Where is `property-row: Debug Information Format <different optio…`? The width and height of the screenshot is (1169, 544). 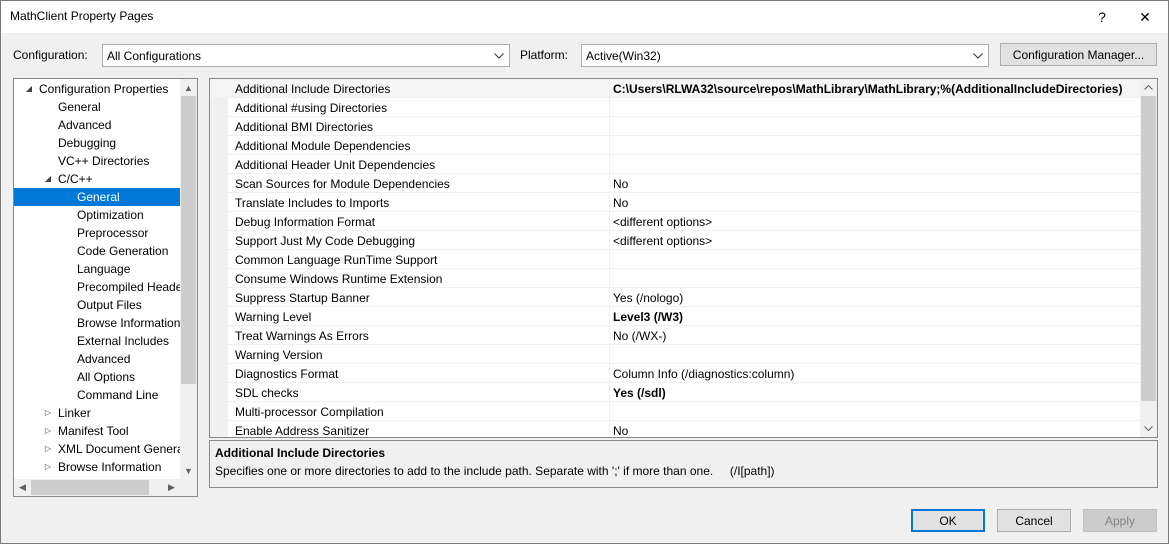 property-row: Debug Information Format <different optio… is located at coordinates (675, 221).